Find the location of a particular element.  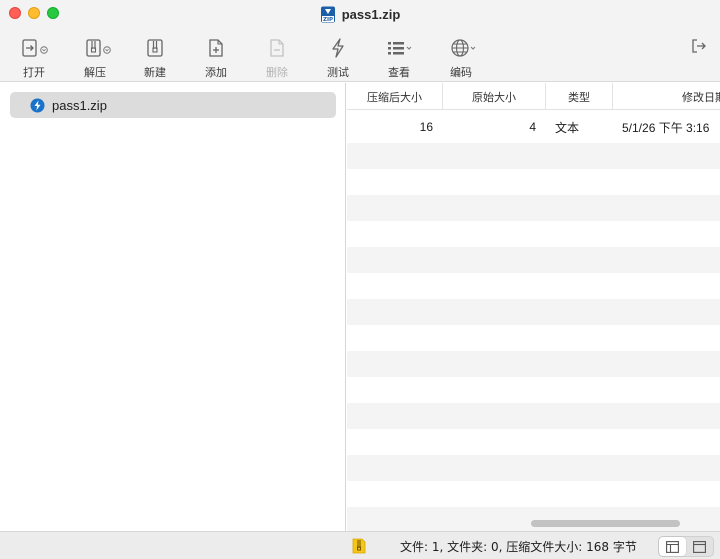

toolbar-extract-button: 解压 is located at coordinates (95, 58).